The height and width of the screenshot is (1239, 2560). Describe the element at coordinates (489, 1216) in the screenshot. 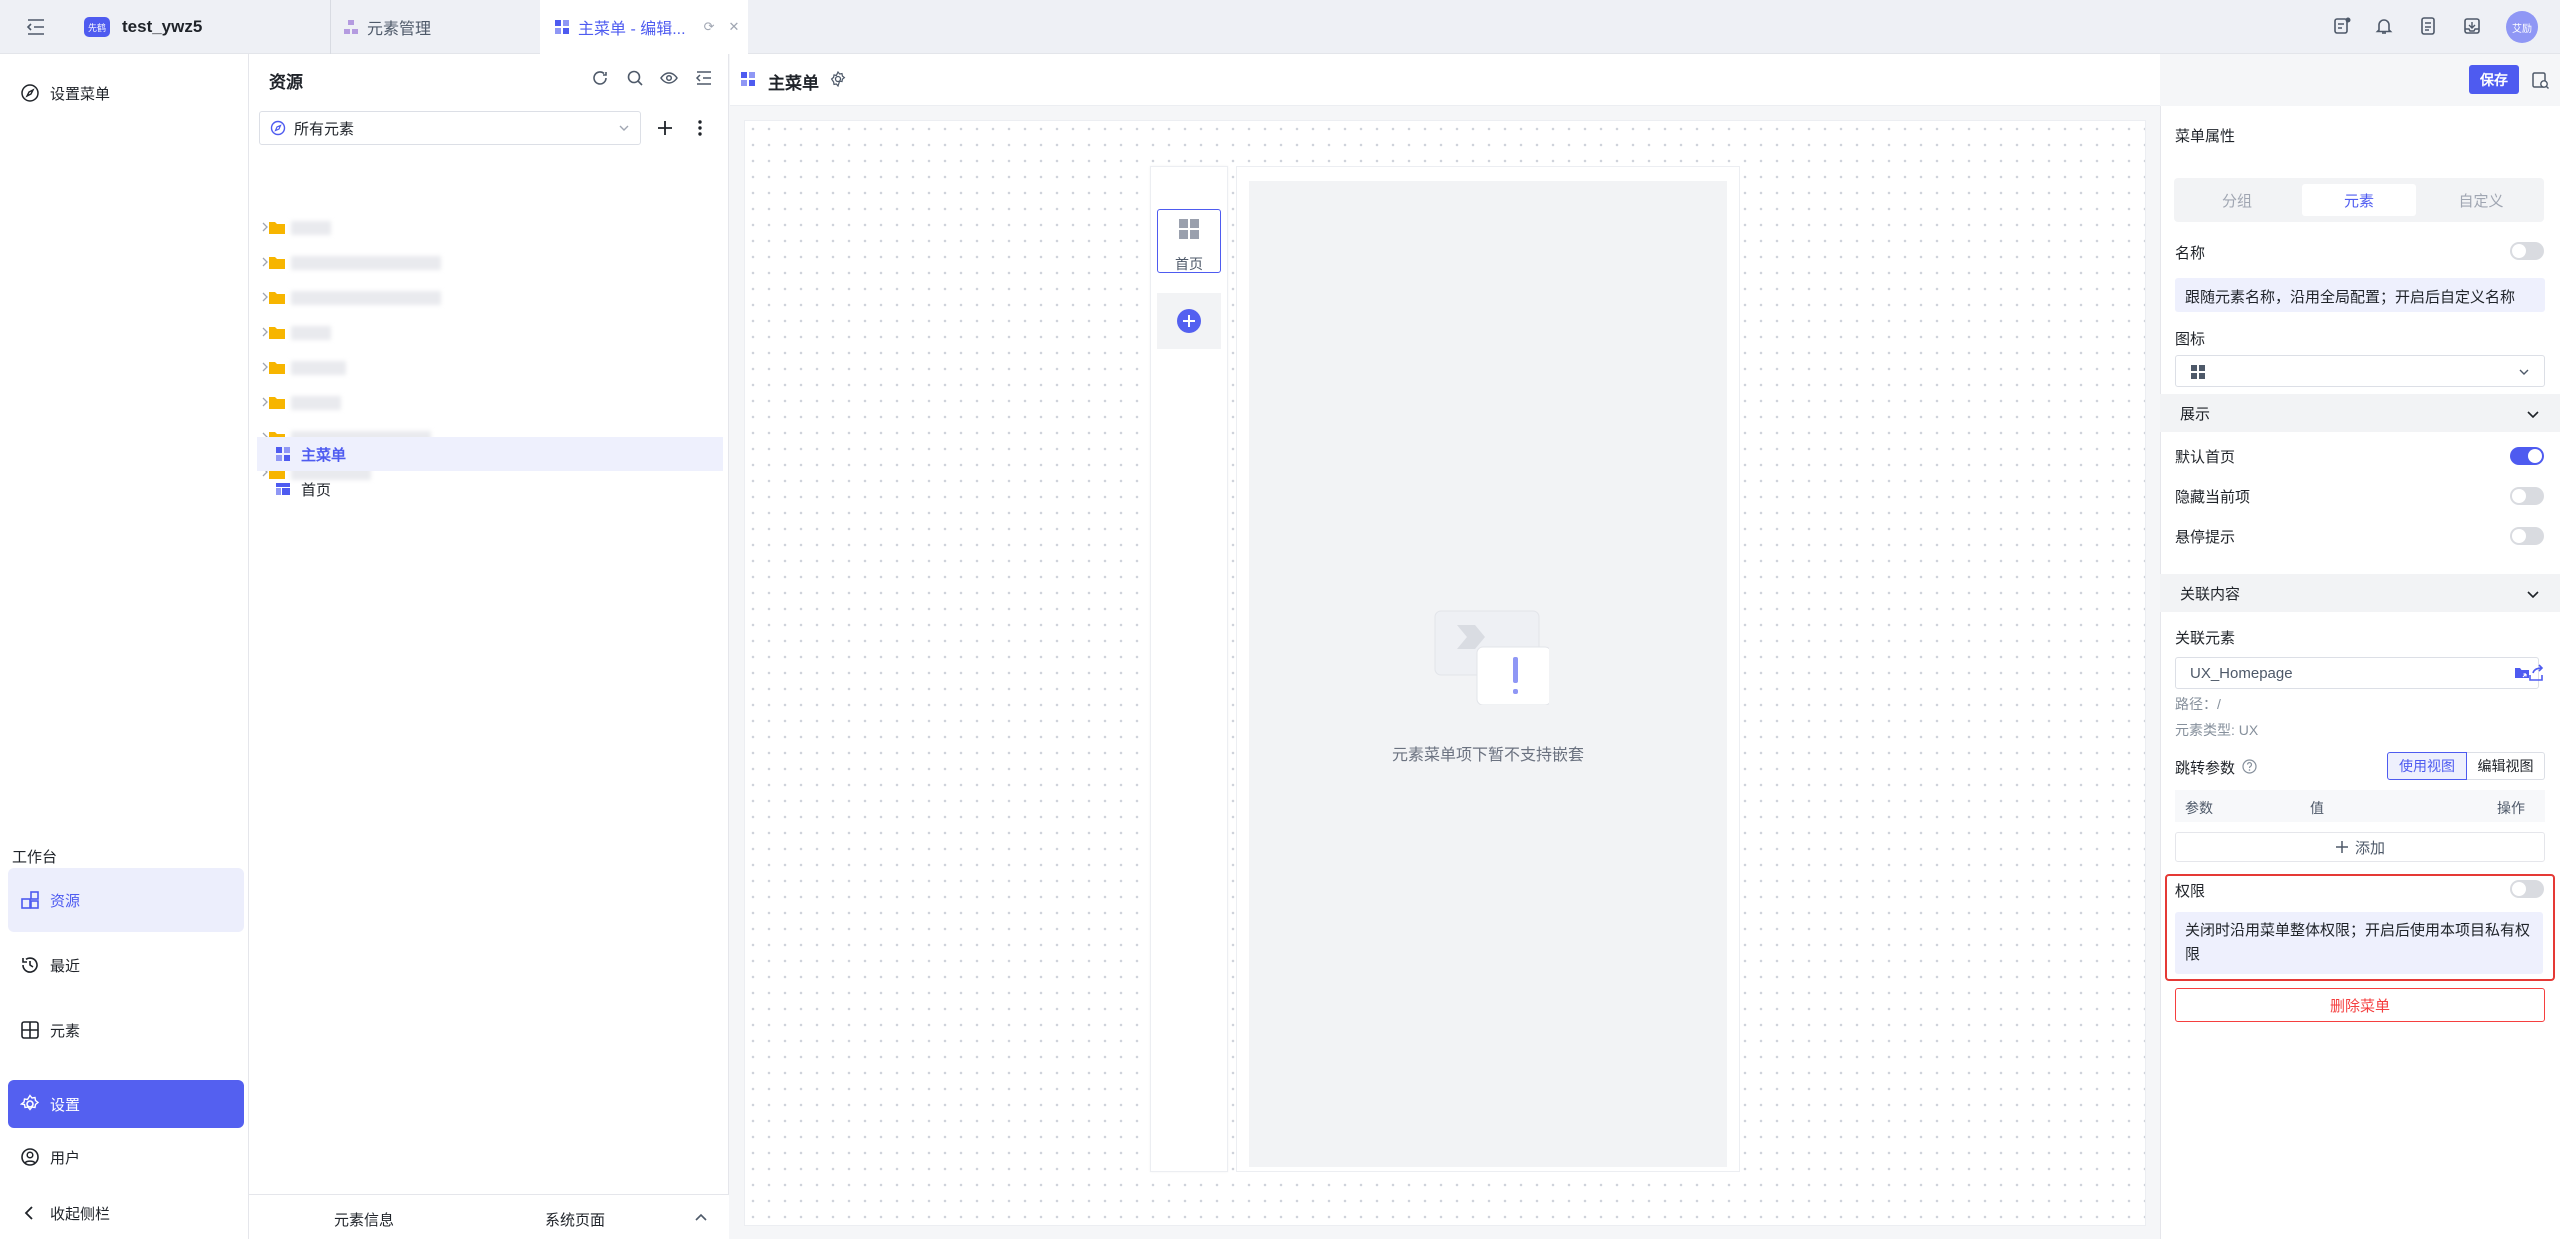

I see `resource-footer: 元素信息 系统页面` at that location.